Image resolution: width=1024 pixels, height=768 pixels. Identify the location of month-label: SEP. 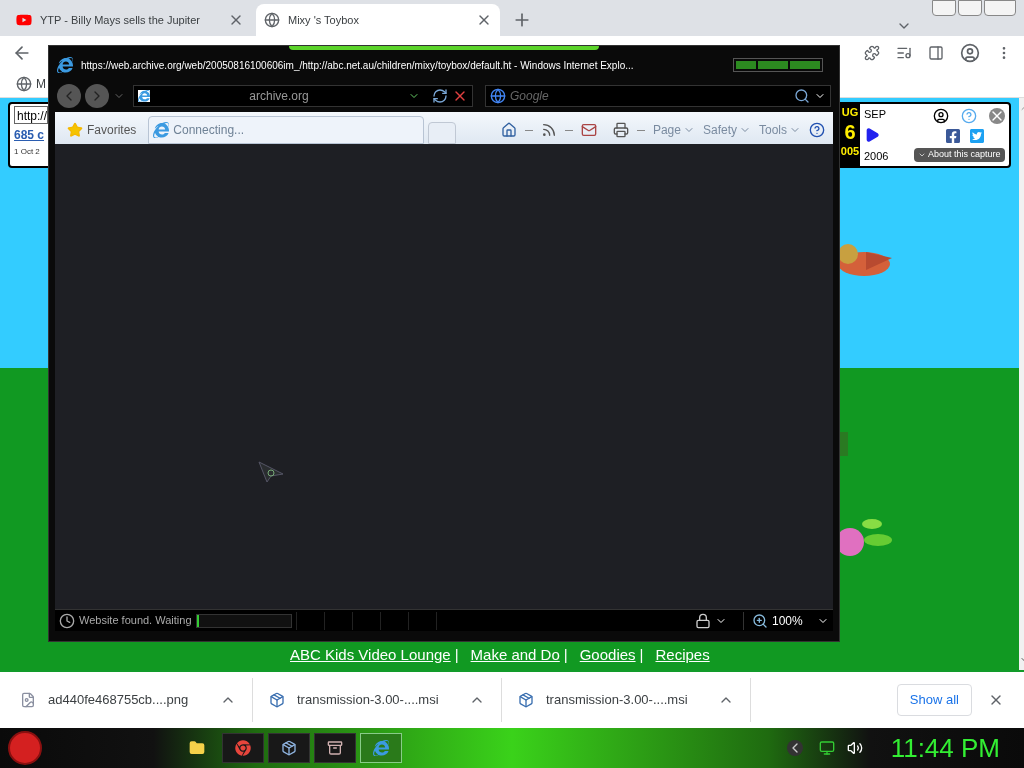
(889, 114).